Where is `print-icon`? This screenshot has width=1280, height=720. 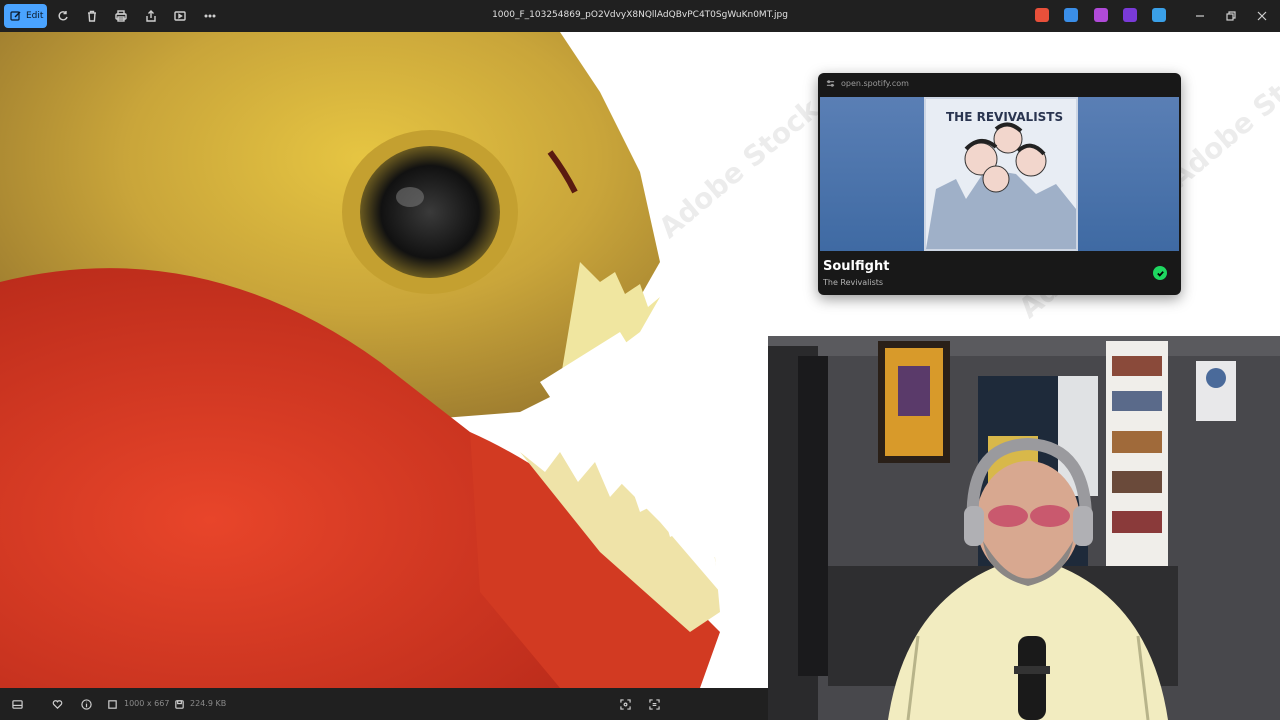 print-icon is located at coordinates (121, 16).